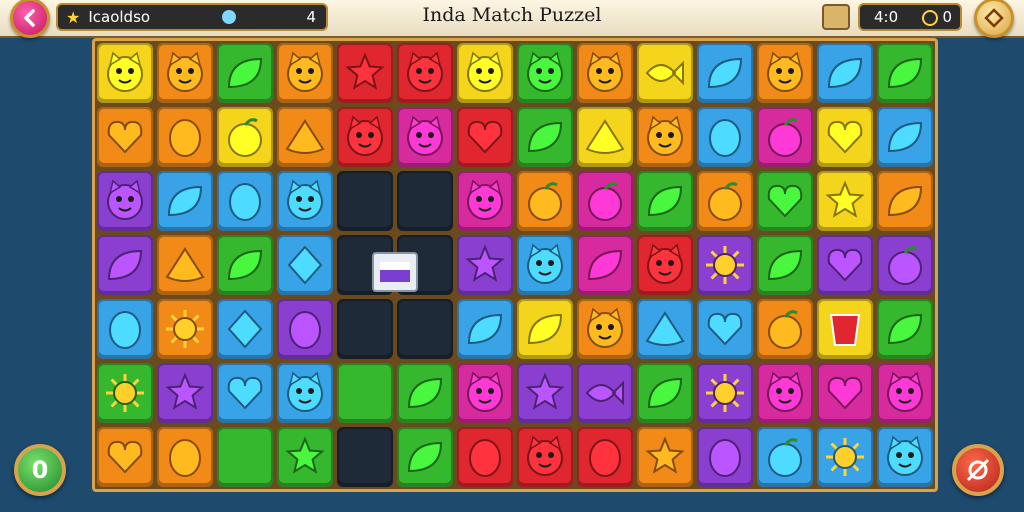 This screenshot has height=512, width=1024. I want to click on counter-button: 0, so click(40, 470).